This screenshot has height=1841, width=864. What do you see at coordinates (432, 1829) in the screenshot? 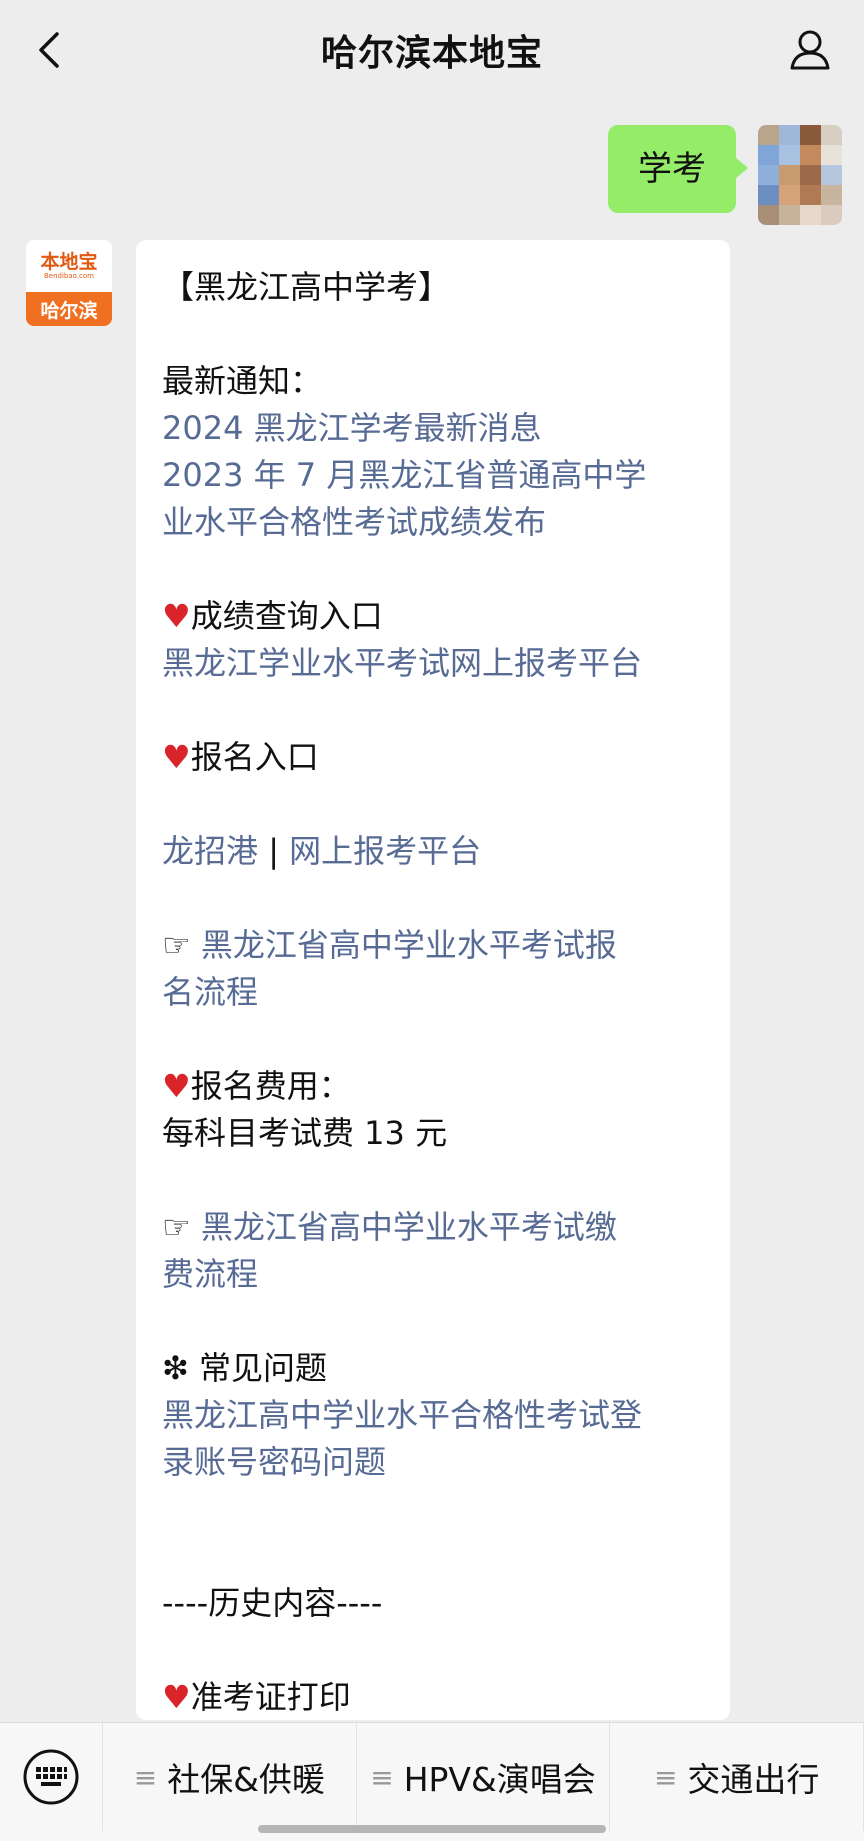
I see `home-indicator` at bounding box center [432, 1829].